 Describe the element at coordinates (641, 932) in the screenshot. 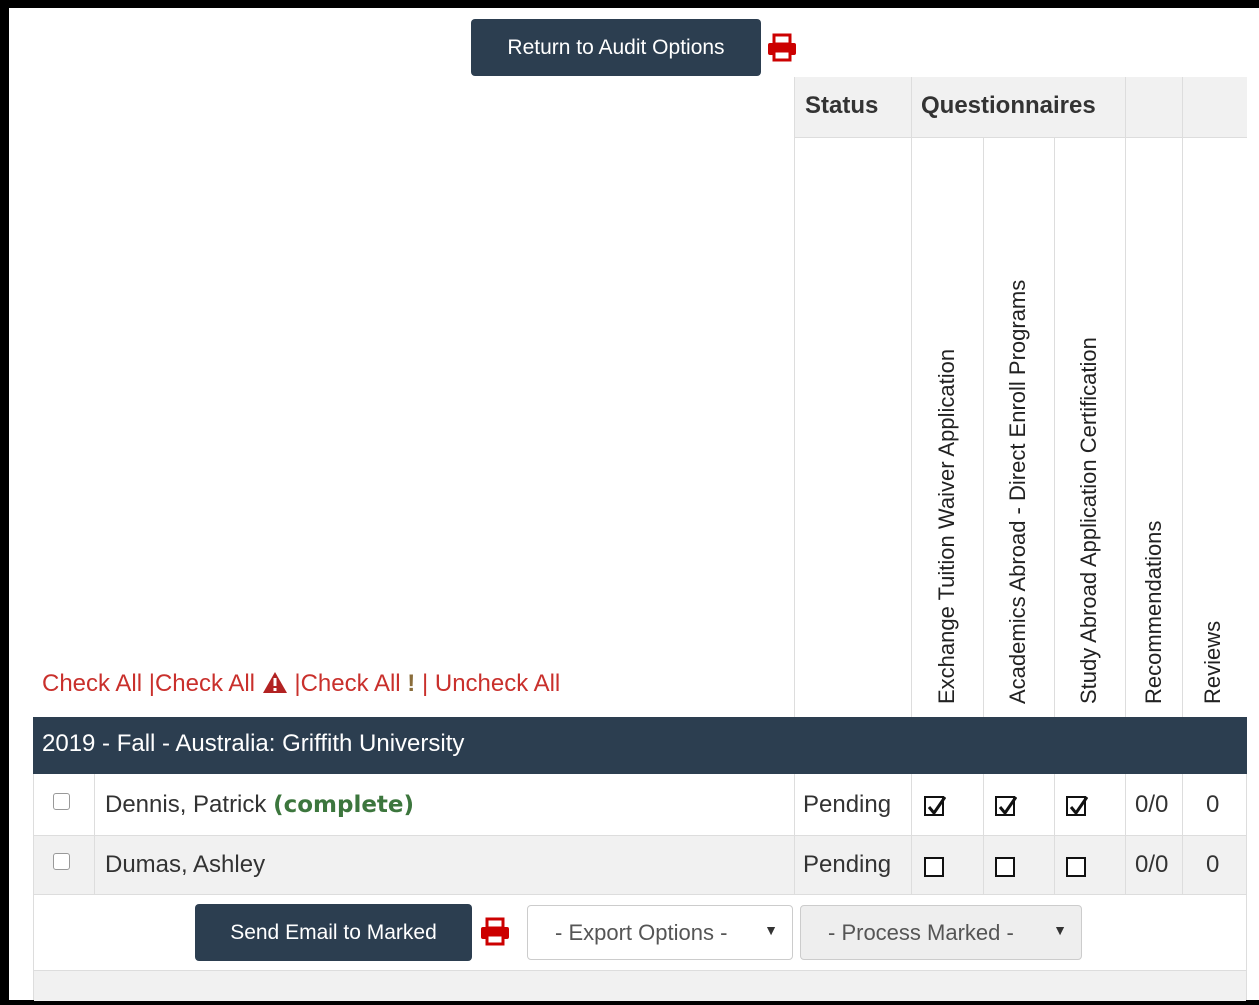

I see `export-options-value: - Export Options -` at that location.